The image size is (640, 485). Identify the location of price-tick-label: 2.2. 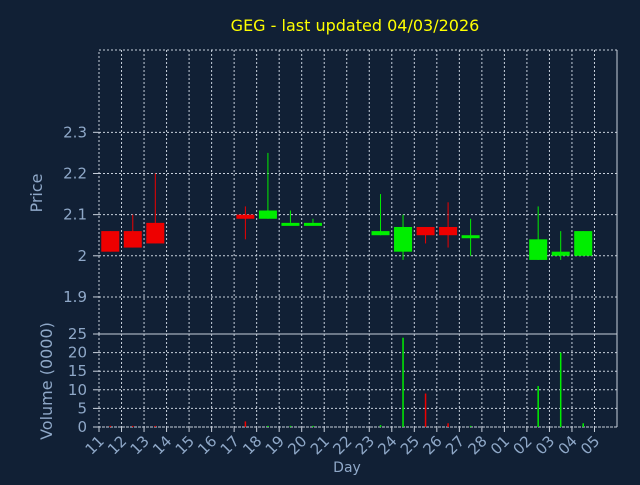
(75, 173).